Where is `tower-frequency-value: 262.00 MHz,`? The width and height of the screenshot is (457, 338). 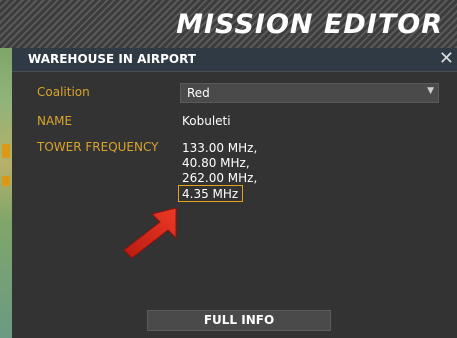 tower-frequency-value: 262.00 MHz, is located at coordinates (220, 178).